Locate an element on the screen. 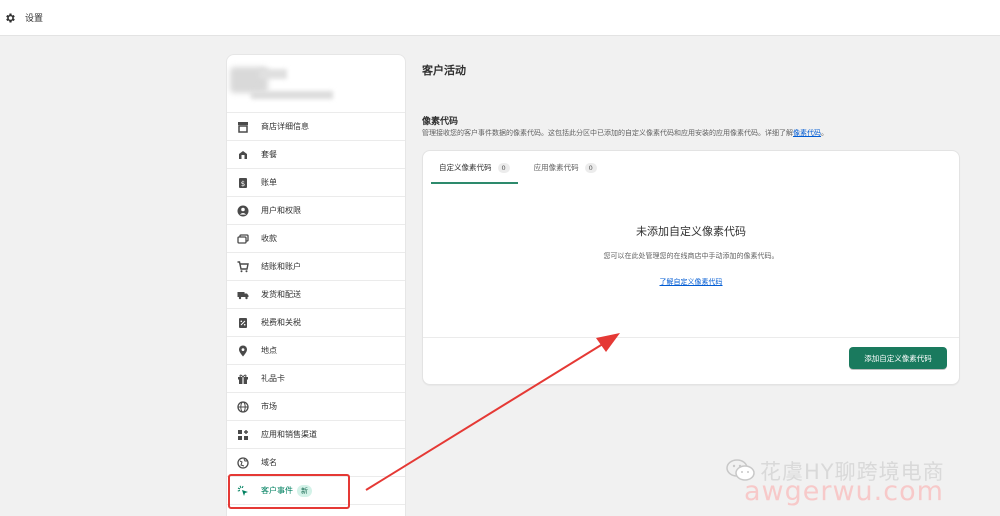  learn-pixels-link: 像素代码 is located at coordinates (807, 133).